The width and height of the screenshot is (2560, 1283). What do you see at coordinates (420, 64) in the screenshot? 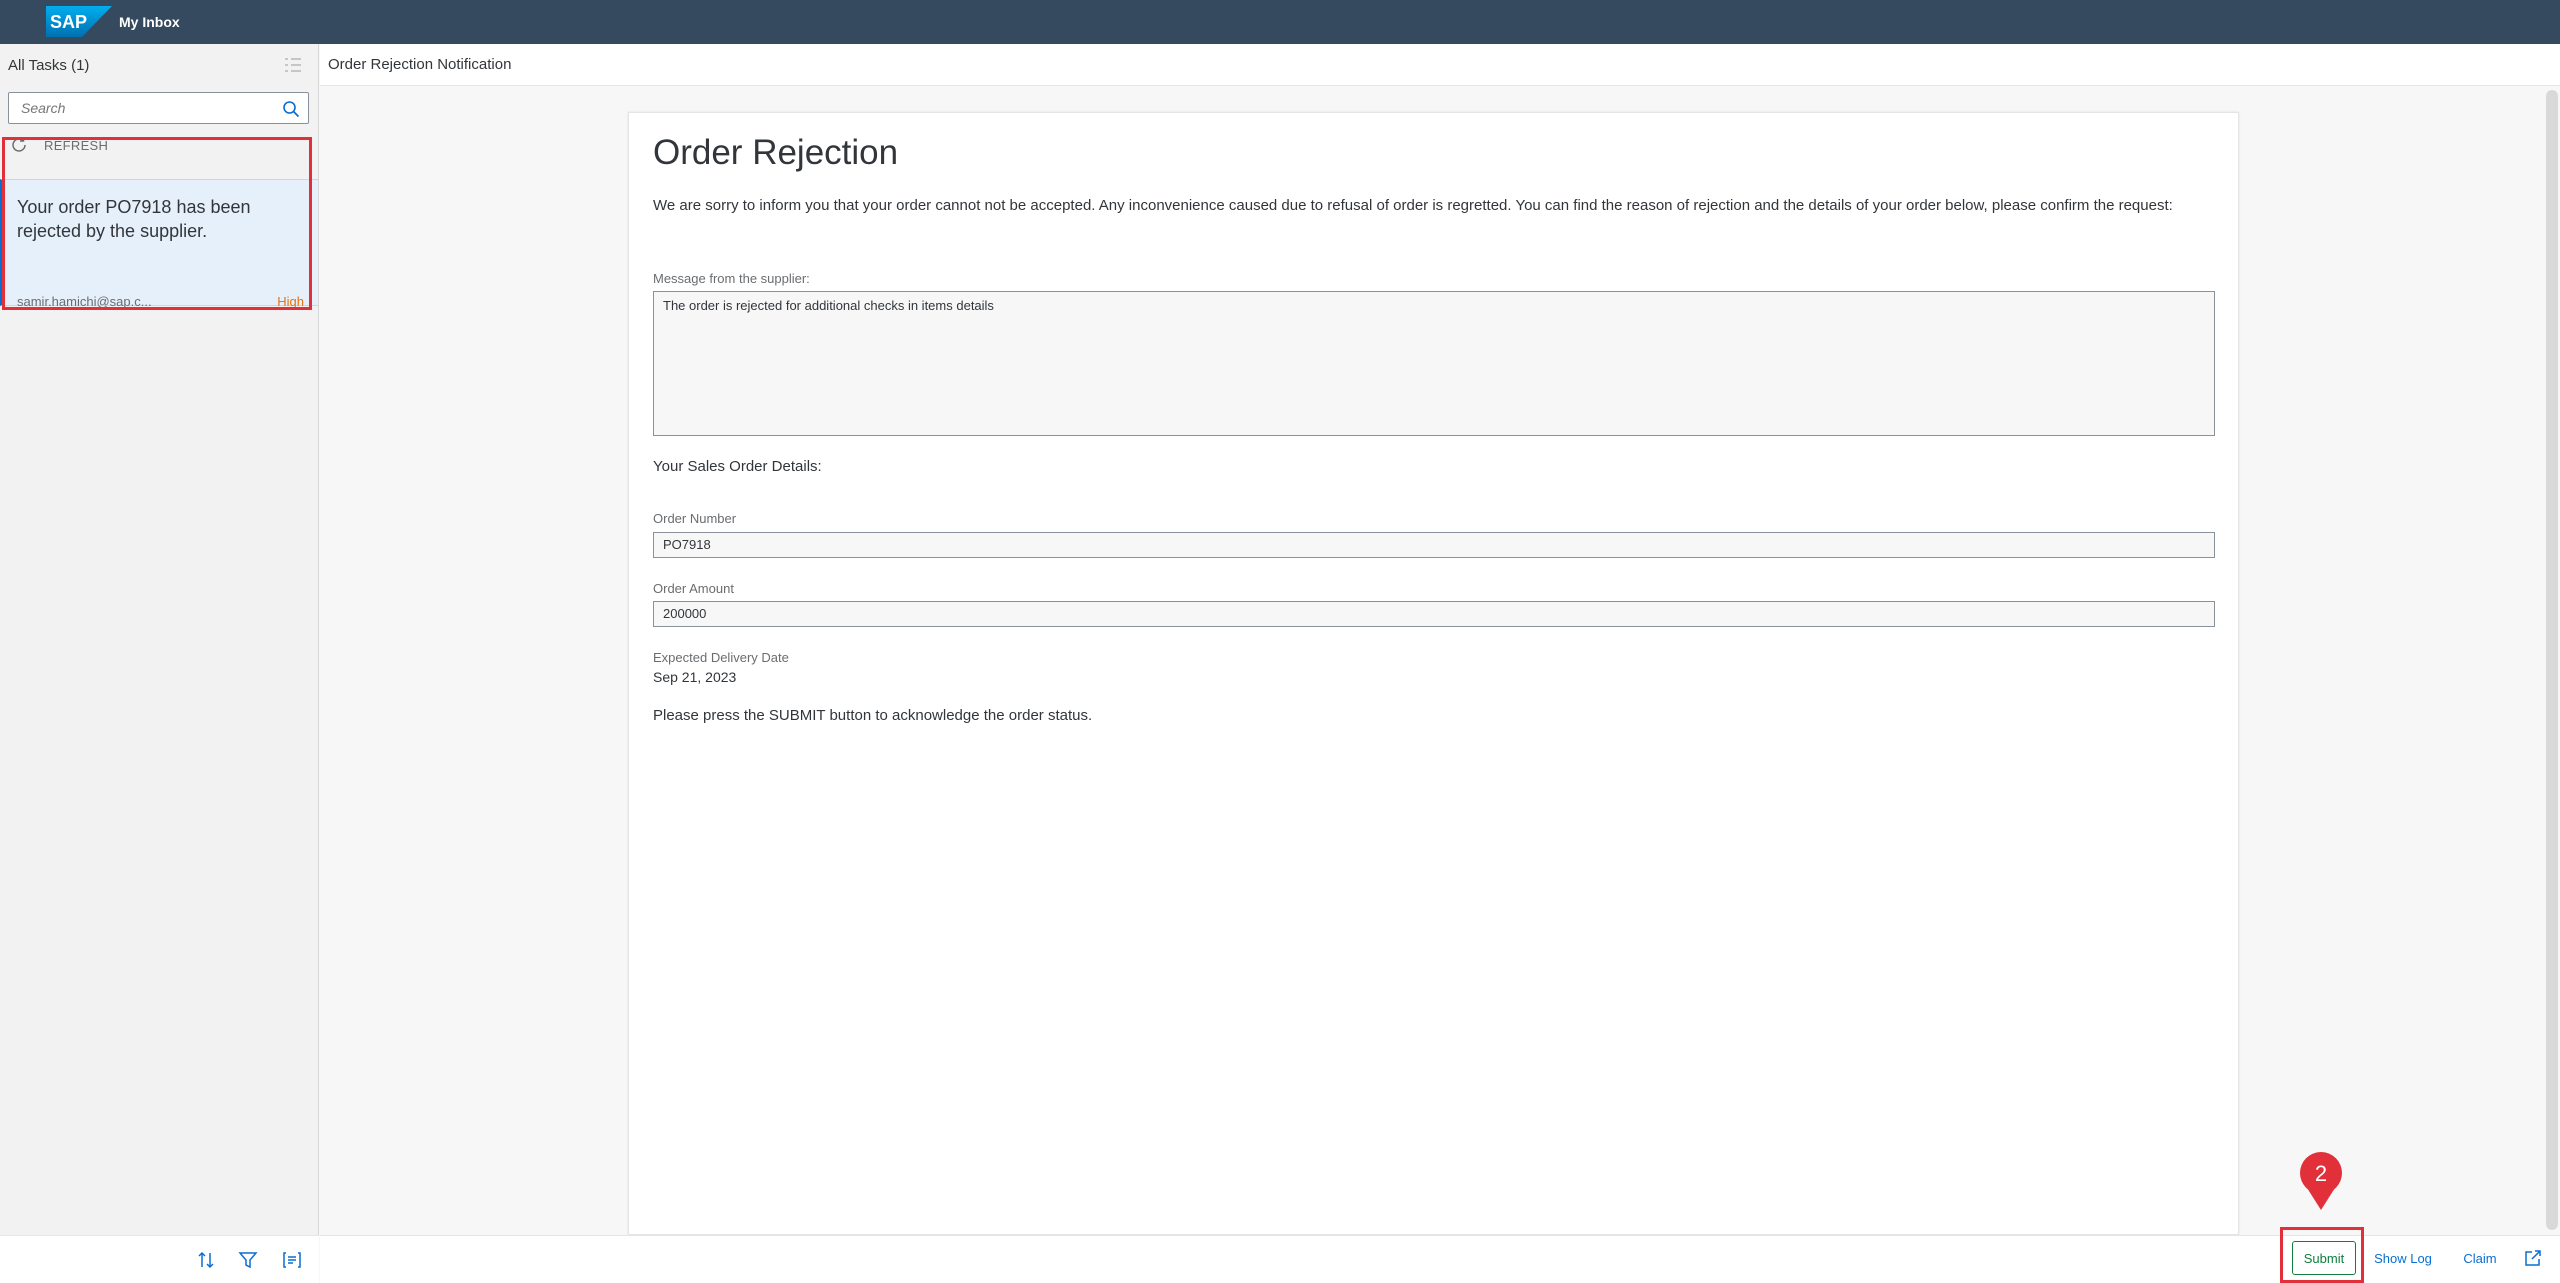
I see `detail-header-title: Order Rejection Notification` at bounding box center [420, 64].